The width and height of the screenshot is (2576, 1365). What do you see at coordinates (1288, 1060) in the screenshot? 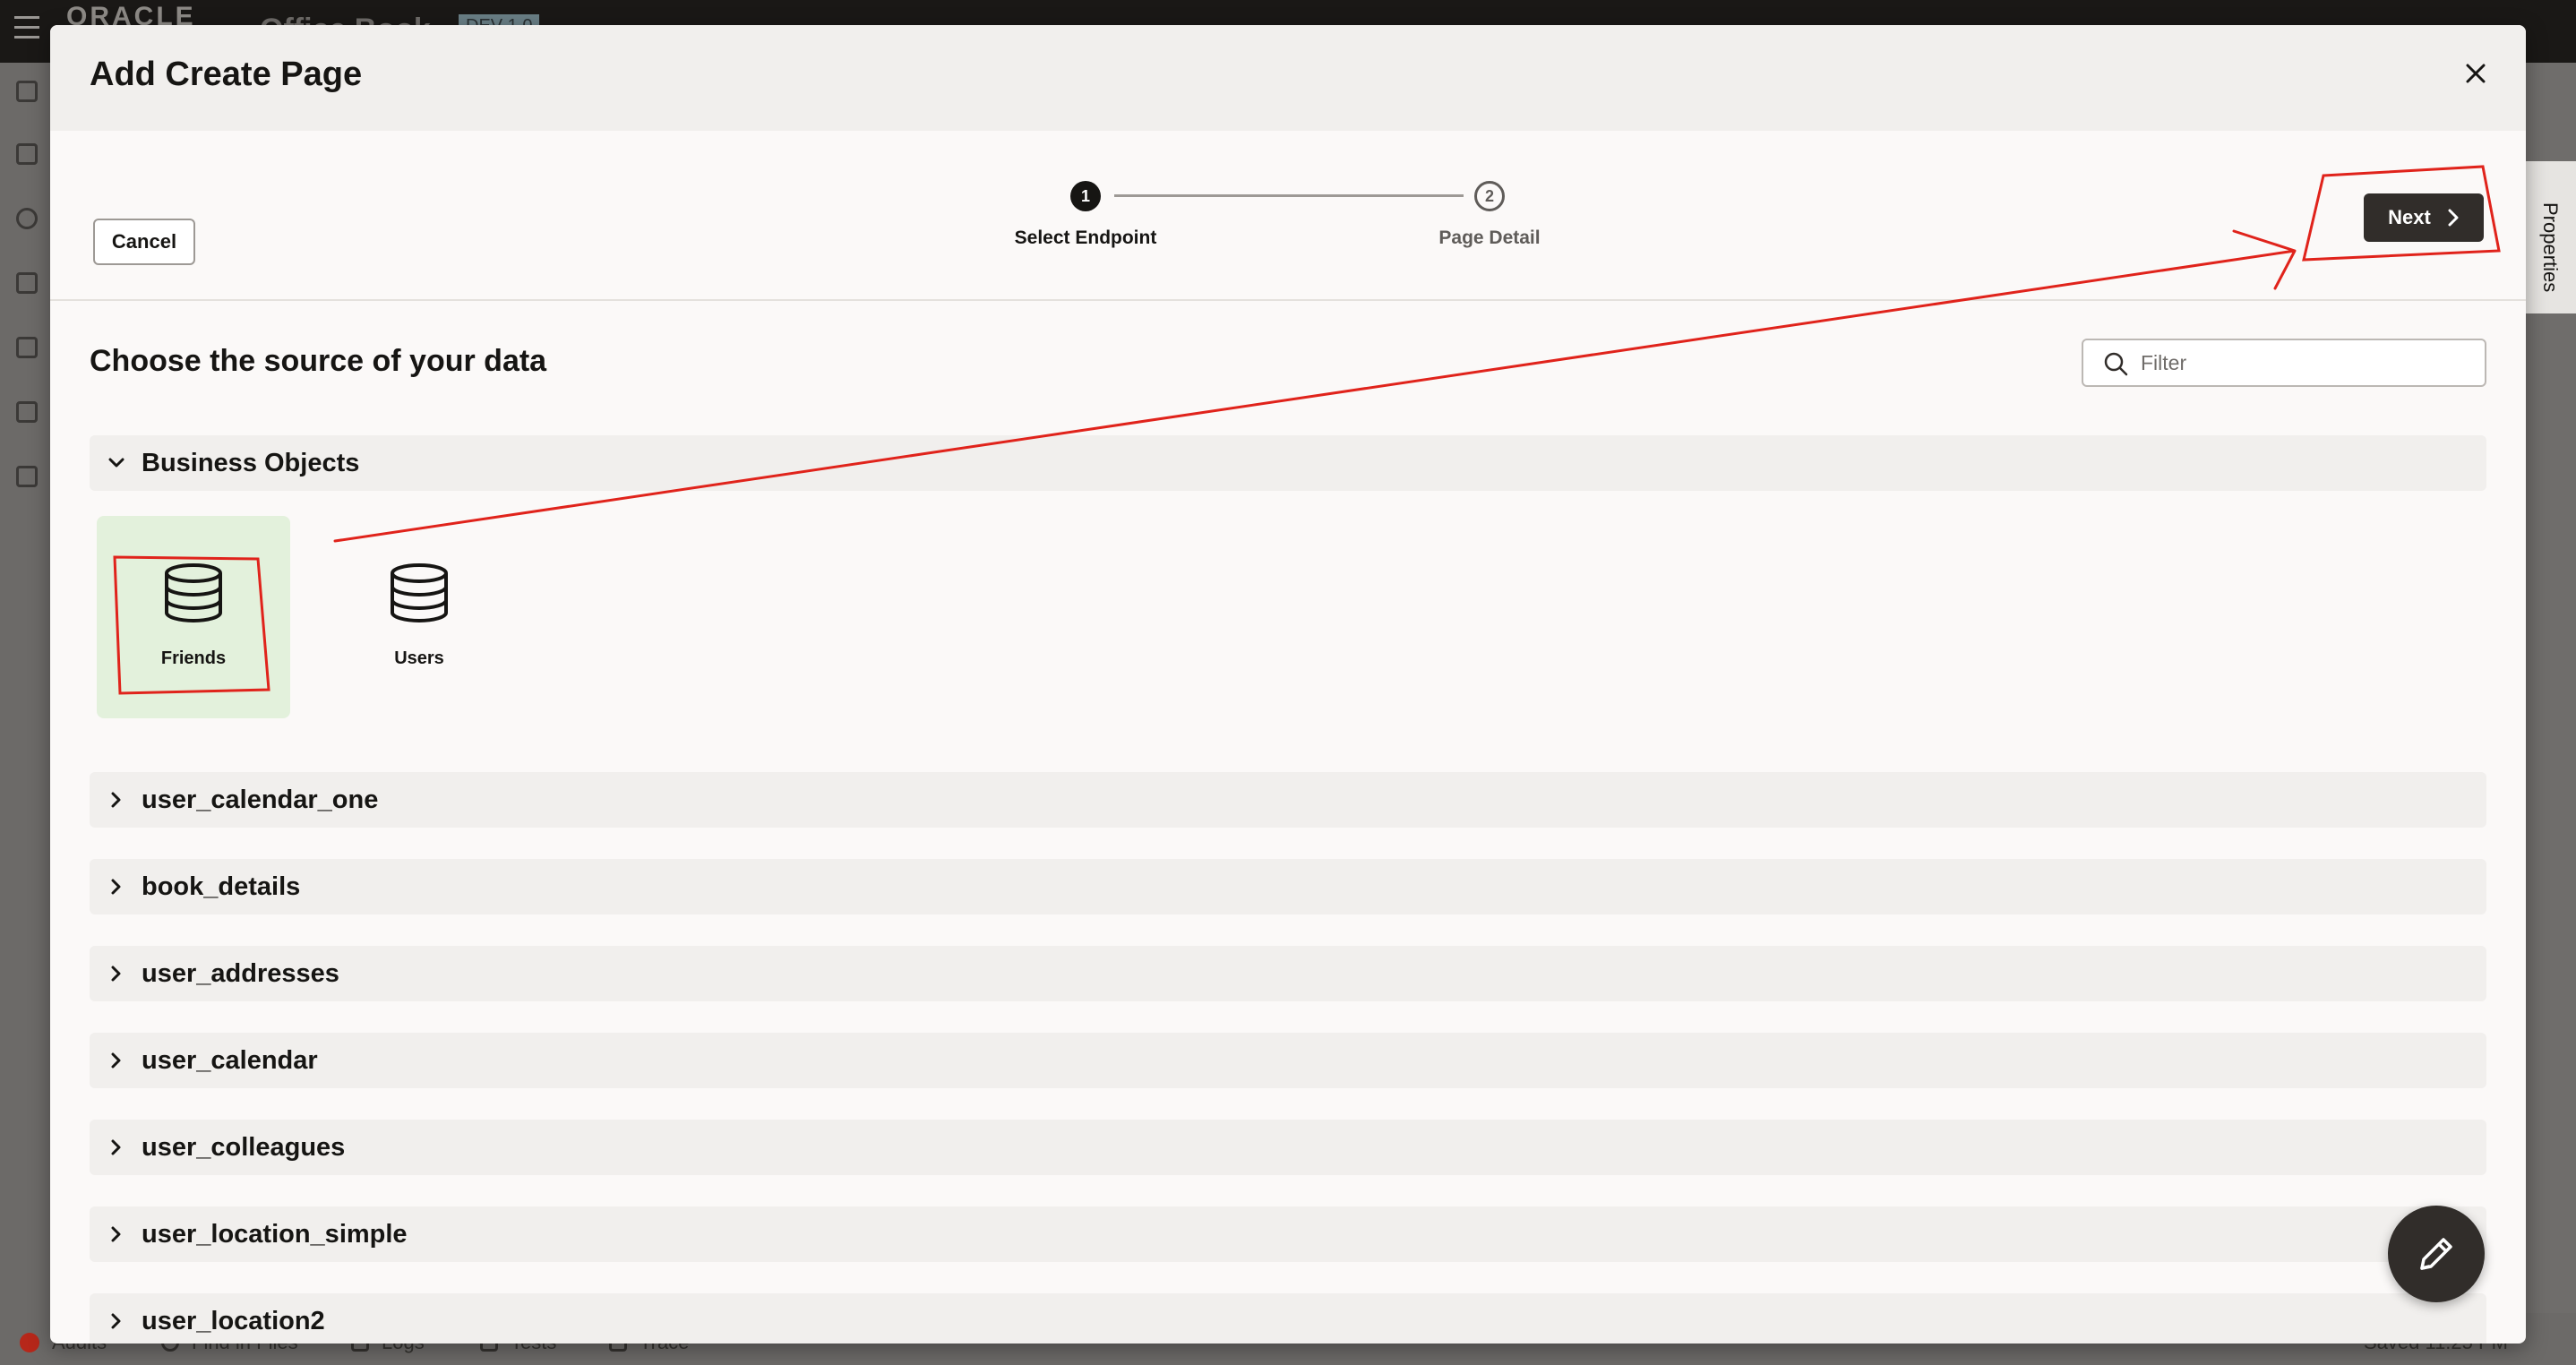
I see `group-user-calendar: user_calendar` at bounding box center [1288, 1060].